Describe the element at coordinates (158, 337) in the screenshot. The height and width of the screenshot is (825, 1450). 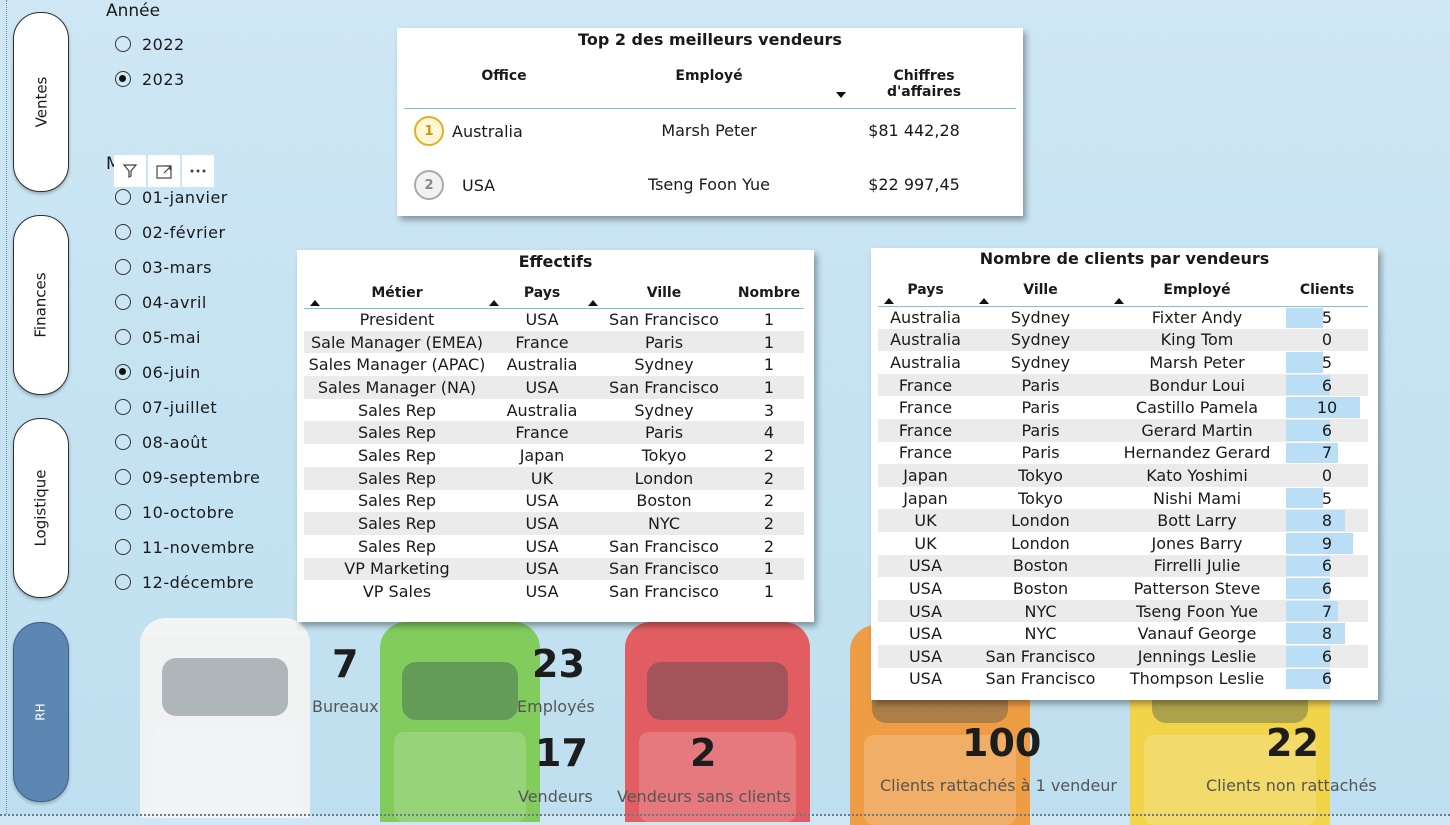
I see `mois-option: 05-mai` at that location.